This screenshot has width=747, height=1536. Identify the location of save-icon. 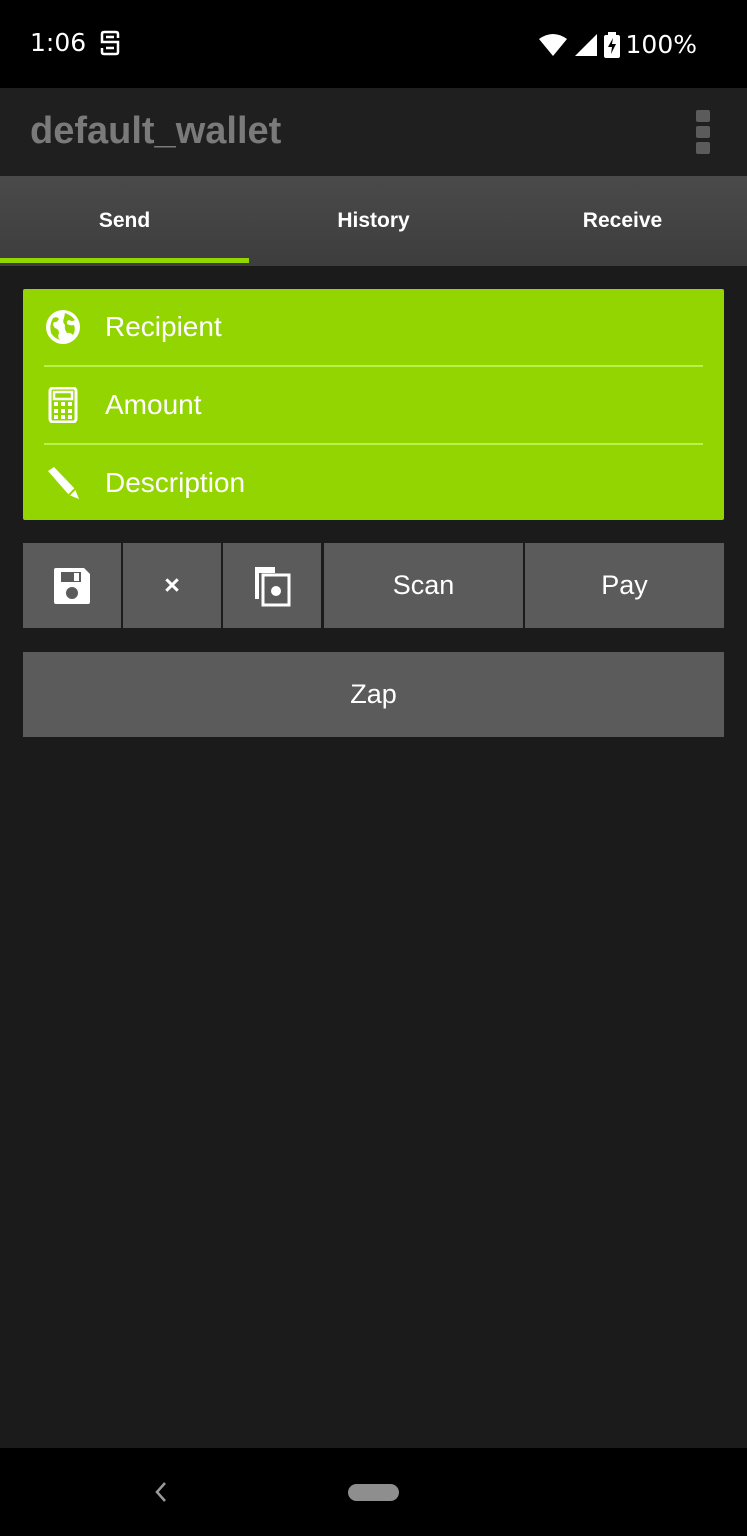
(72, 585).